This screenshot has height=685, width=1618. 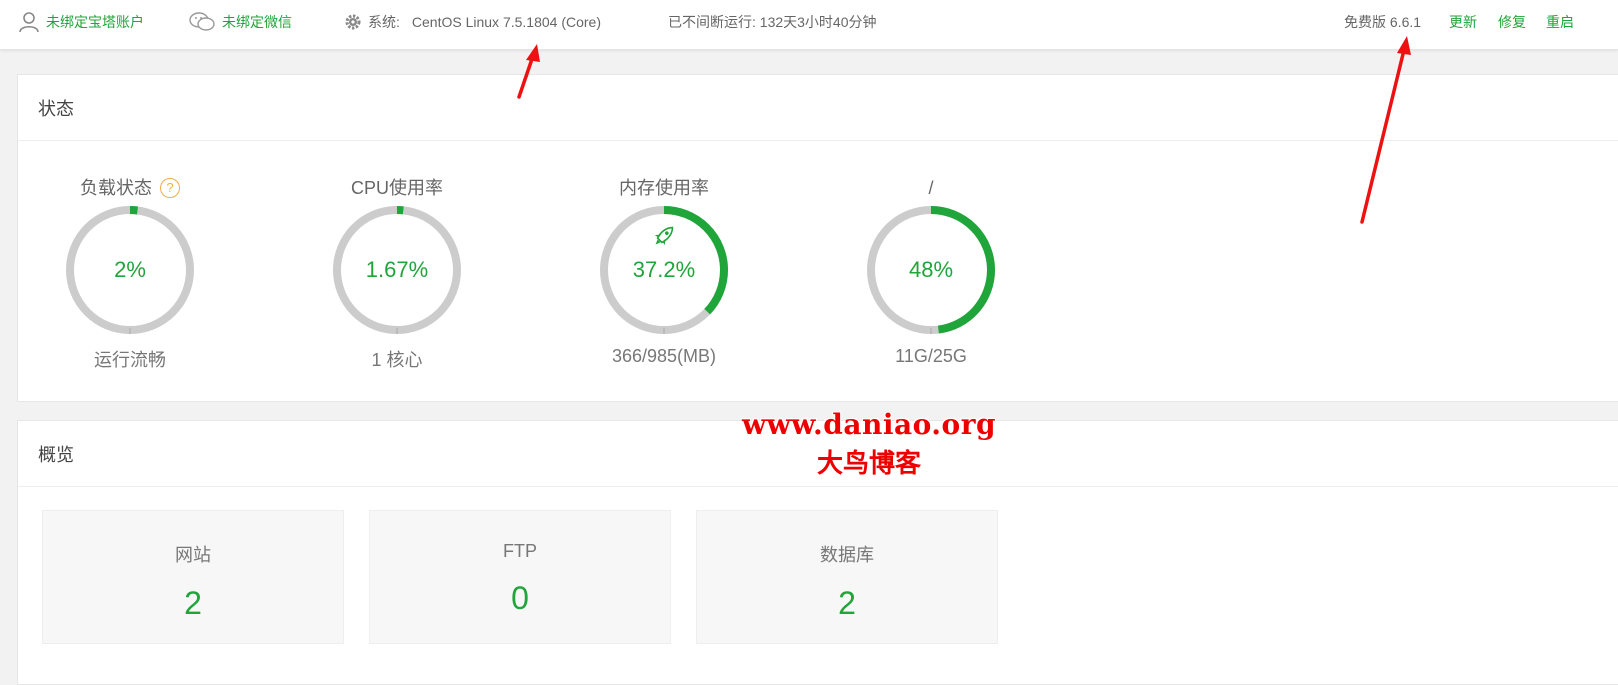 I want to click on watermark-name: 大鸟博客, so click(x=869, y=464).